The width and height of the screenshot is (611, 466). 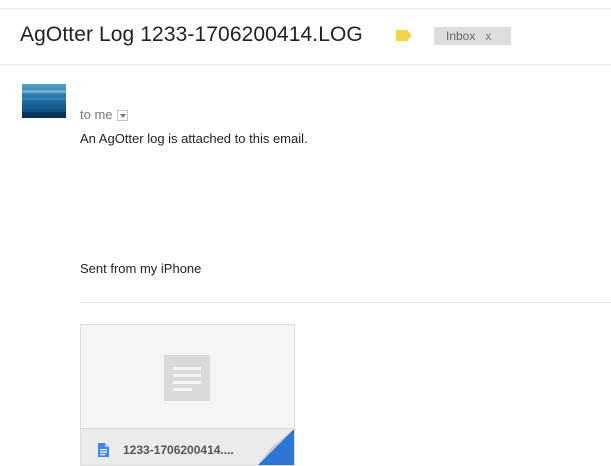 I want to click on header-divider, so click(x=305, y=64).